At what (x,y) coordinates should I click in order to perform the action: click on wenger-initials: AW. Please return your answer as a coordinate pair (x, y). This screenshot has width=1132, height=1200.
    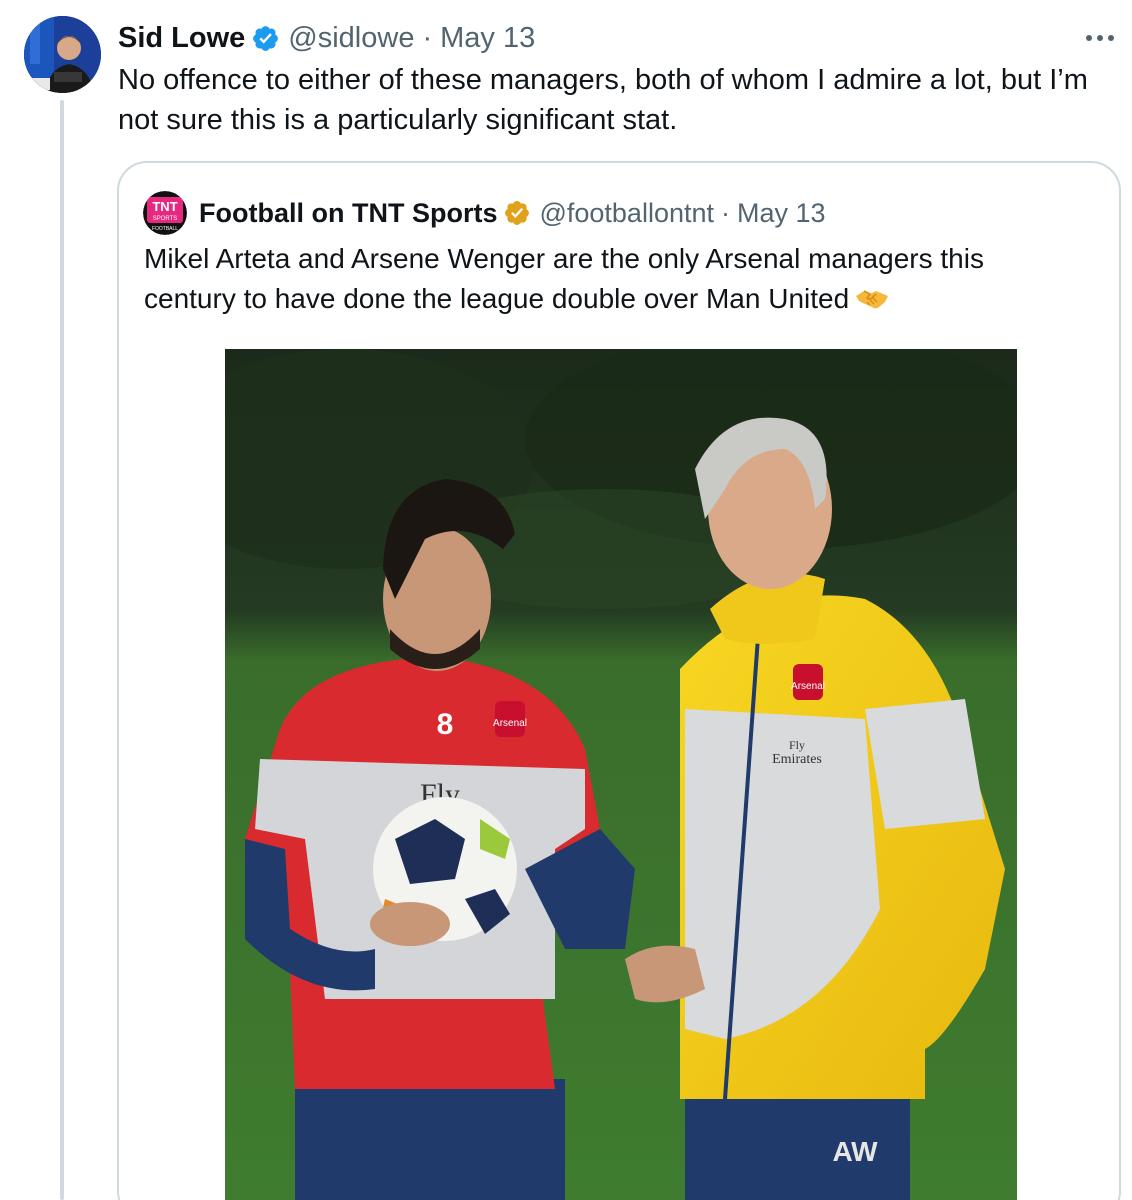
    Looking at the image, I should click on (855, 1151).